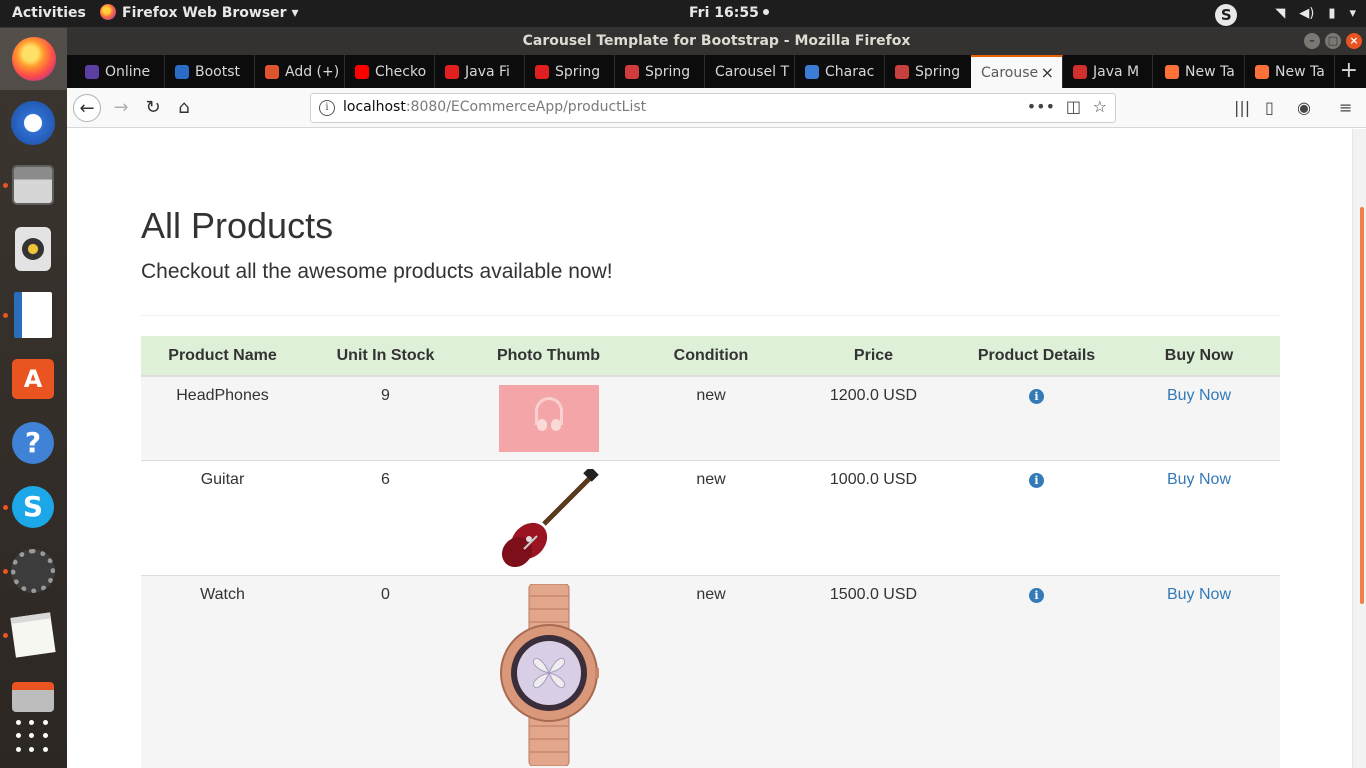 This screenshot has height=768, width=1366. What do you see at coordinates (494, 107) in the screenshot?
I see `url-text: localhost:8080/ECommerceApp/productList` at bounding box center [494, 107].